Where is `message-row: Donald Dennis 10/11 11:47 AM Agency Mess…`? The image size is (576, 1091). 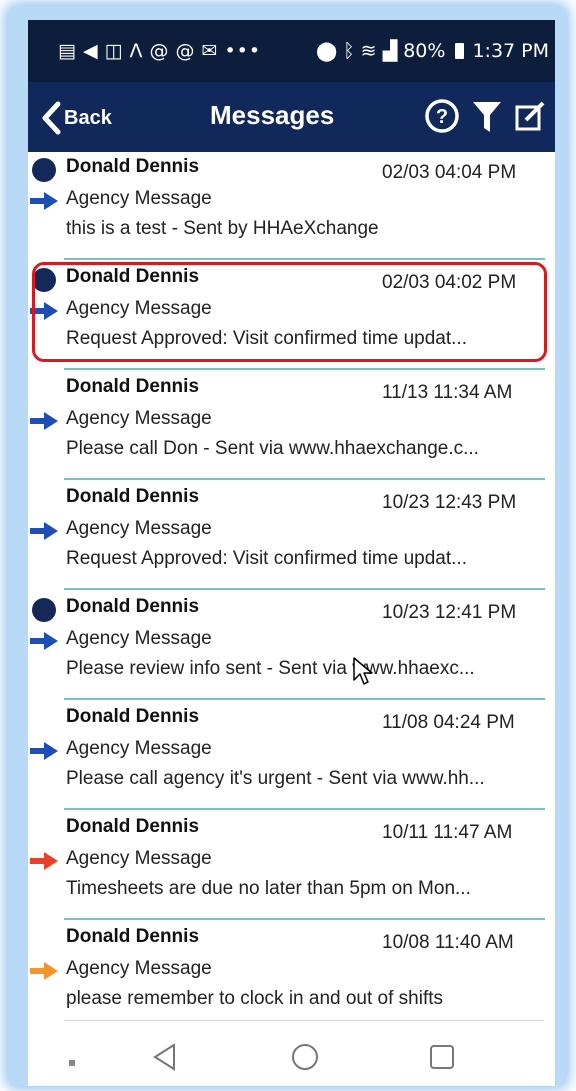 message-row: Donald Dennis 10/11 11:47 AM Agency Mess… is located at coordinates (291, 866).